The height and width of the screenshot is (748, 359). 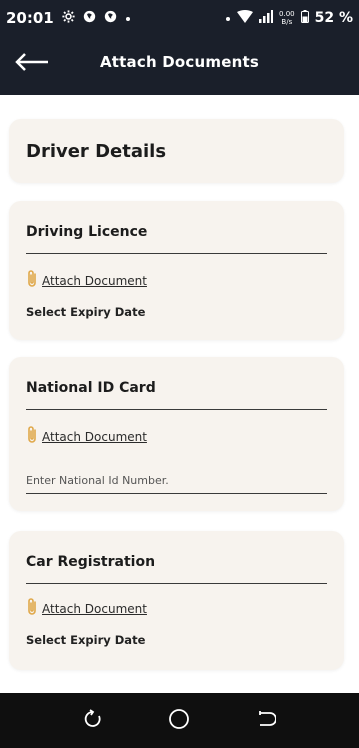 I want to click on driver-details-card: Driver Details, so click(x=176, y=151).